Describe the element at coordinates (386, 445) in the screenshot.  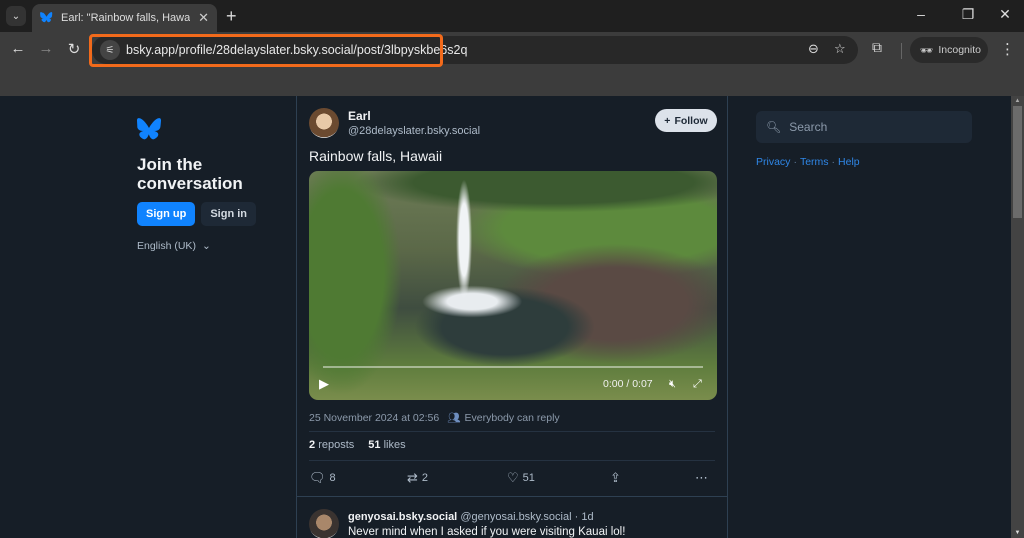
I see `likes-stat: 51 likes` at that location.